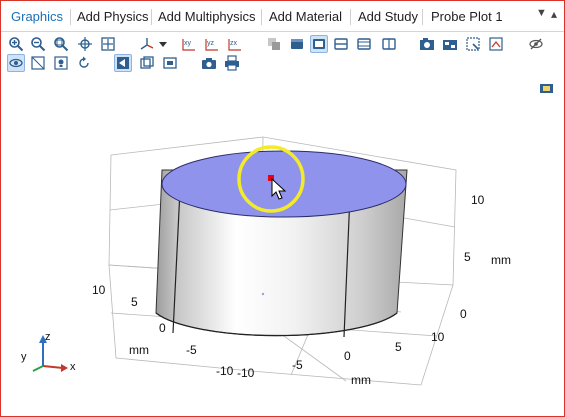  What do you see at coordinates (108, 44) in the screenshot?
I see `zoom-extents-icon` at bounding box center [108, 44].